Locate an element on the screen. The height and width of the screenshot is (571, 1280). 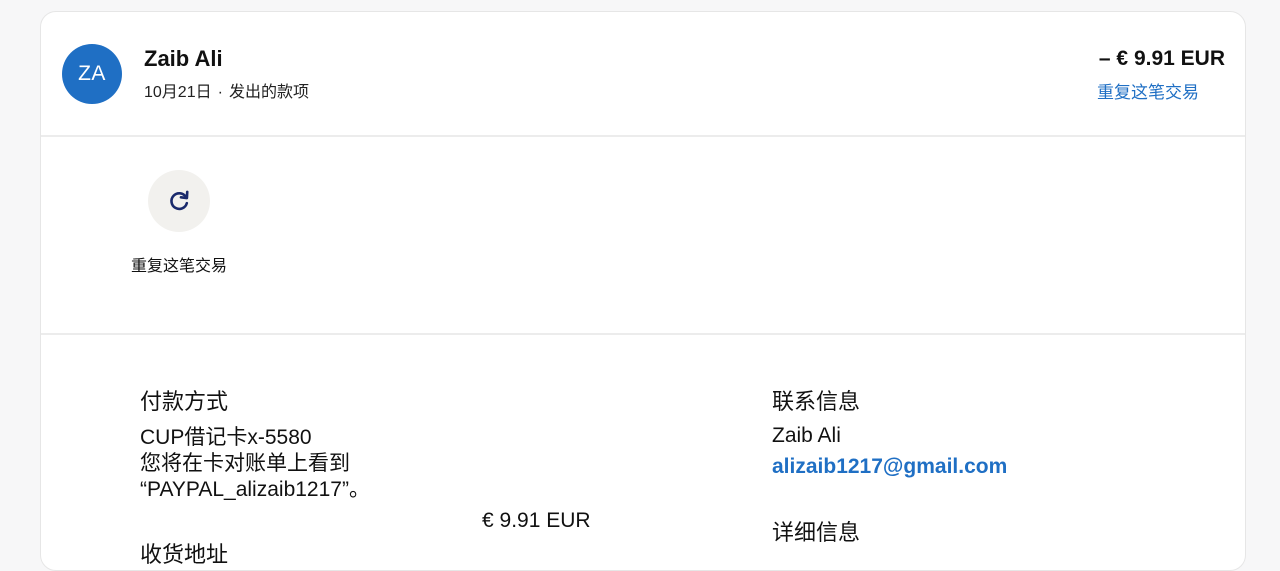
recipient-name: Zaib Ali is located at coordinates (183, 58).